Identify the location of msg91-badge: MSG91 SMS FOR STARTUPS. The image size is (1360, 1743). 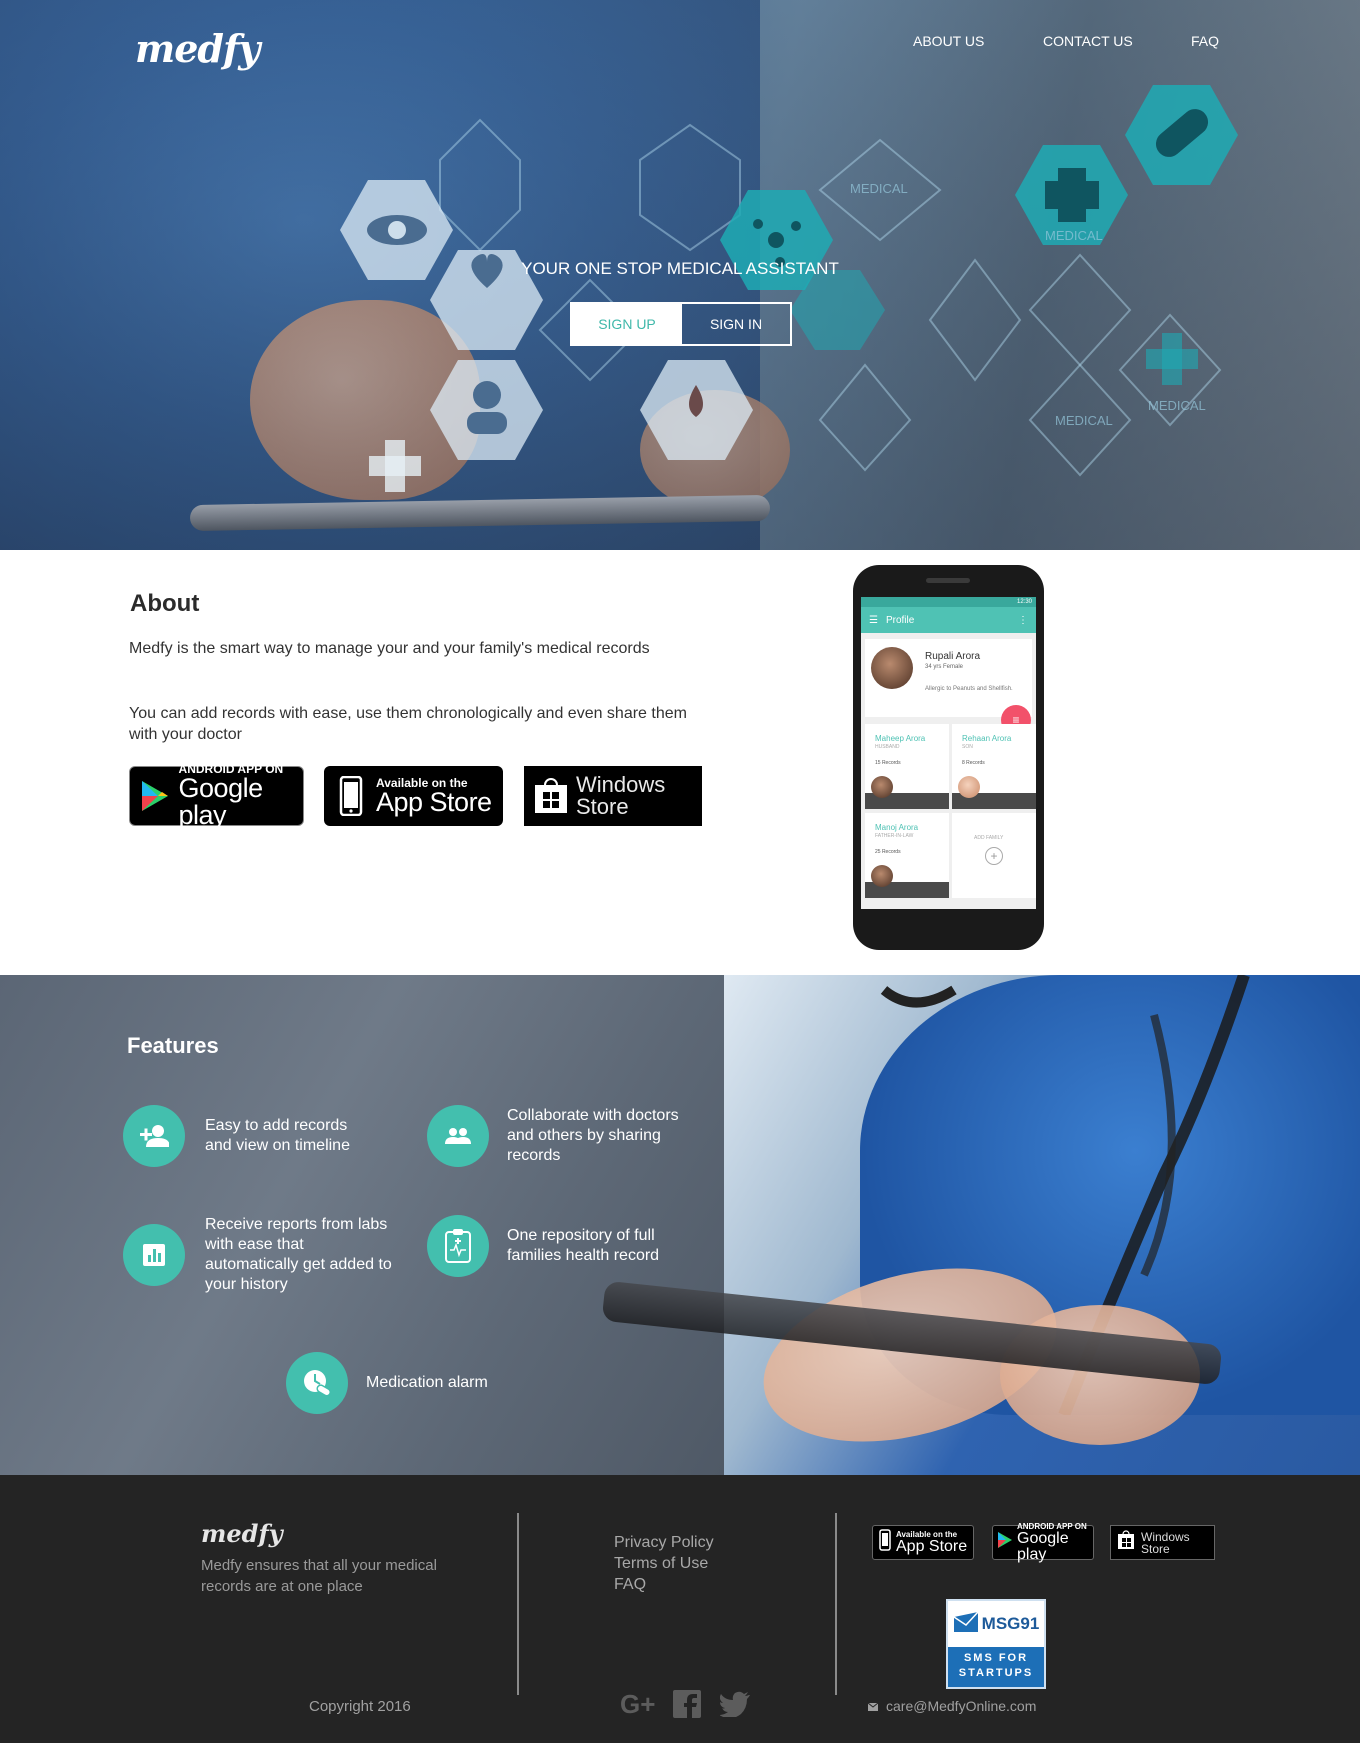
(996, 1644).